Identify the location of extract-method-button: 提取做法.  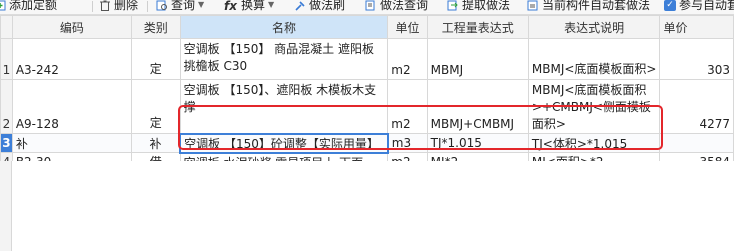
(478, 5).